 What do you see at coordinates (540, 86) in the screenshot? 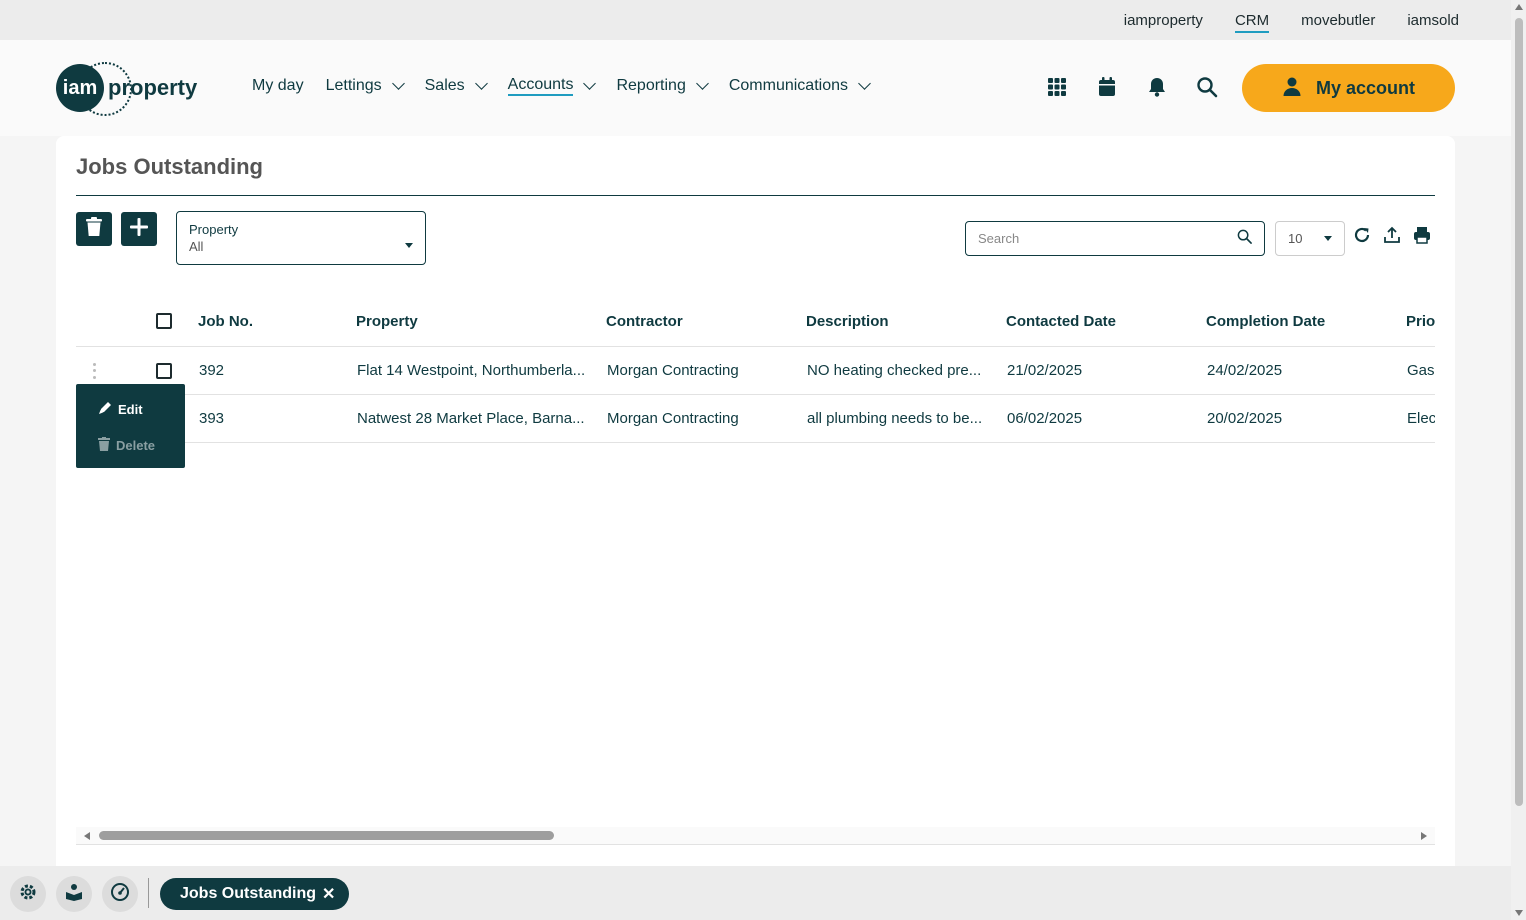
I see `nav-item-label: Accounts` at bounding box center [540, 86].